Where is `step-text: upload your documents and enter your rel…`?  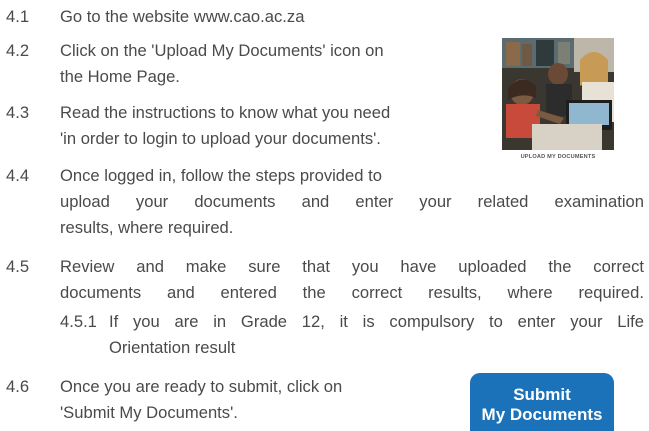
step-text: upload your documents and enter your rel… is located at coordinates (352, 201).